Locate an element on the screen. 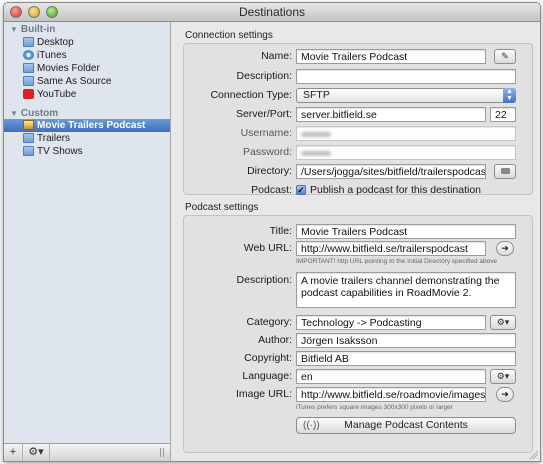 This screenshot has width=543, height=464. web-url-label: Web URL: is located at coordinates (267, 248).